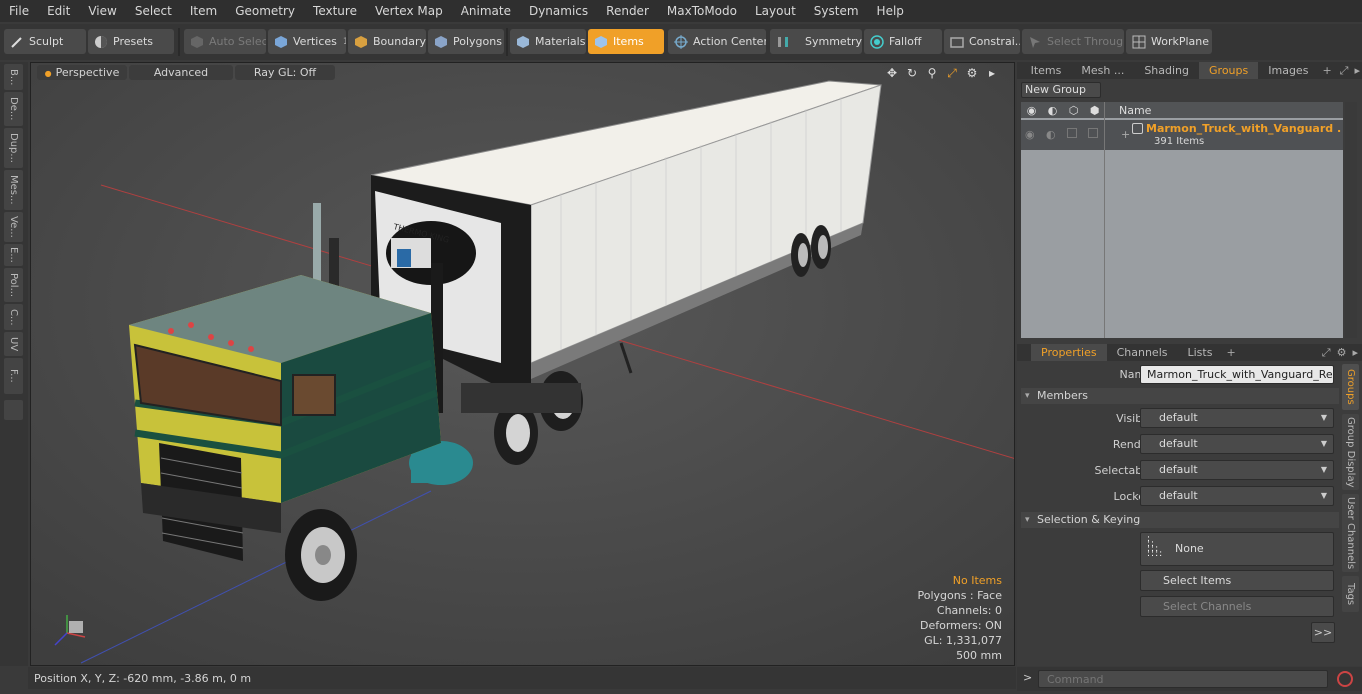 The width and height of the screenshot is (1362, 694). I want to click on select-through-button: Select Through, so click(1073, 41).